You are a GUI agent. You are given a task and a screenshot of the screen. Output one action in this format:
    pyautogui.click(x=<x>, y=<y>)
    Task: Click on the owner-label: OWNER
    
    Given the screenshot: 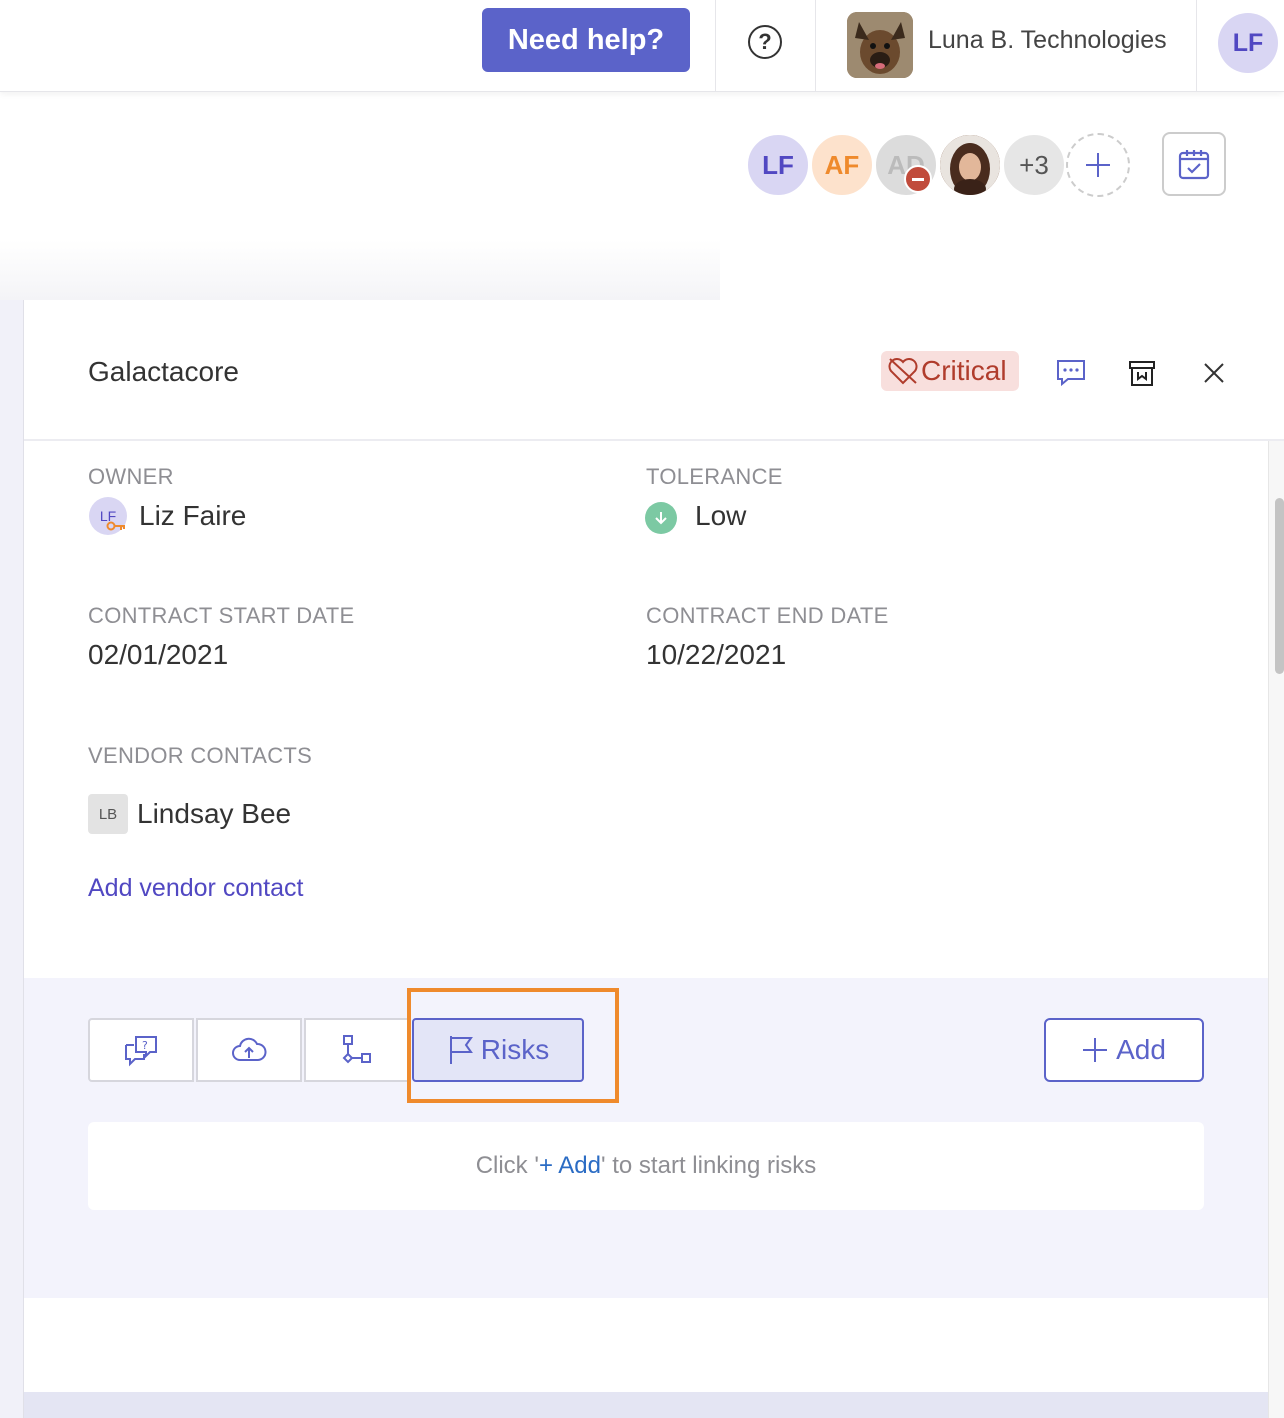 What is the action you would take?
    pyautogui.click(x=131, y=476)
    